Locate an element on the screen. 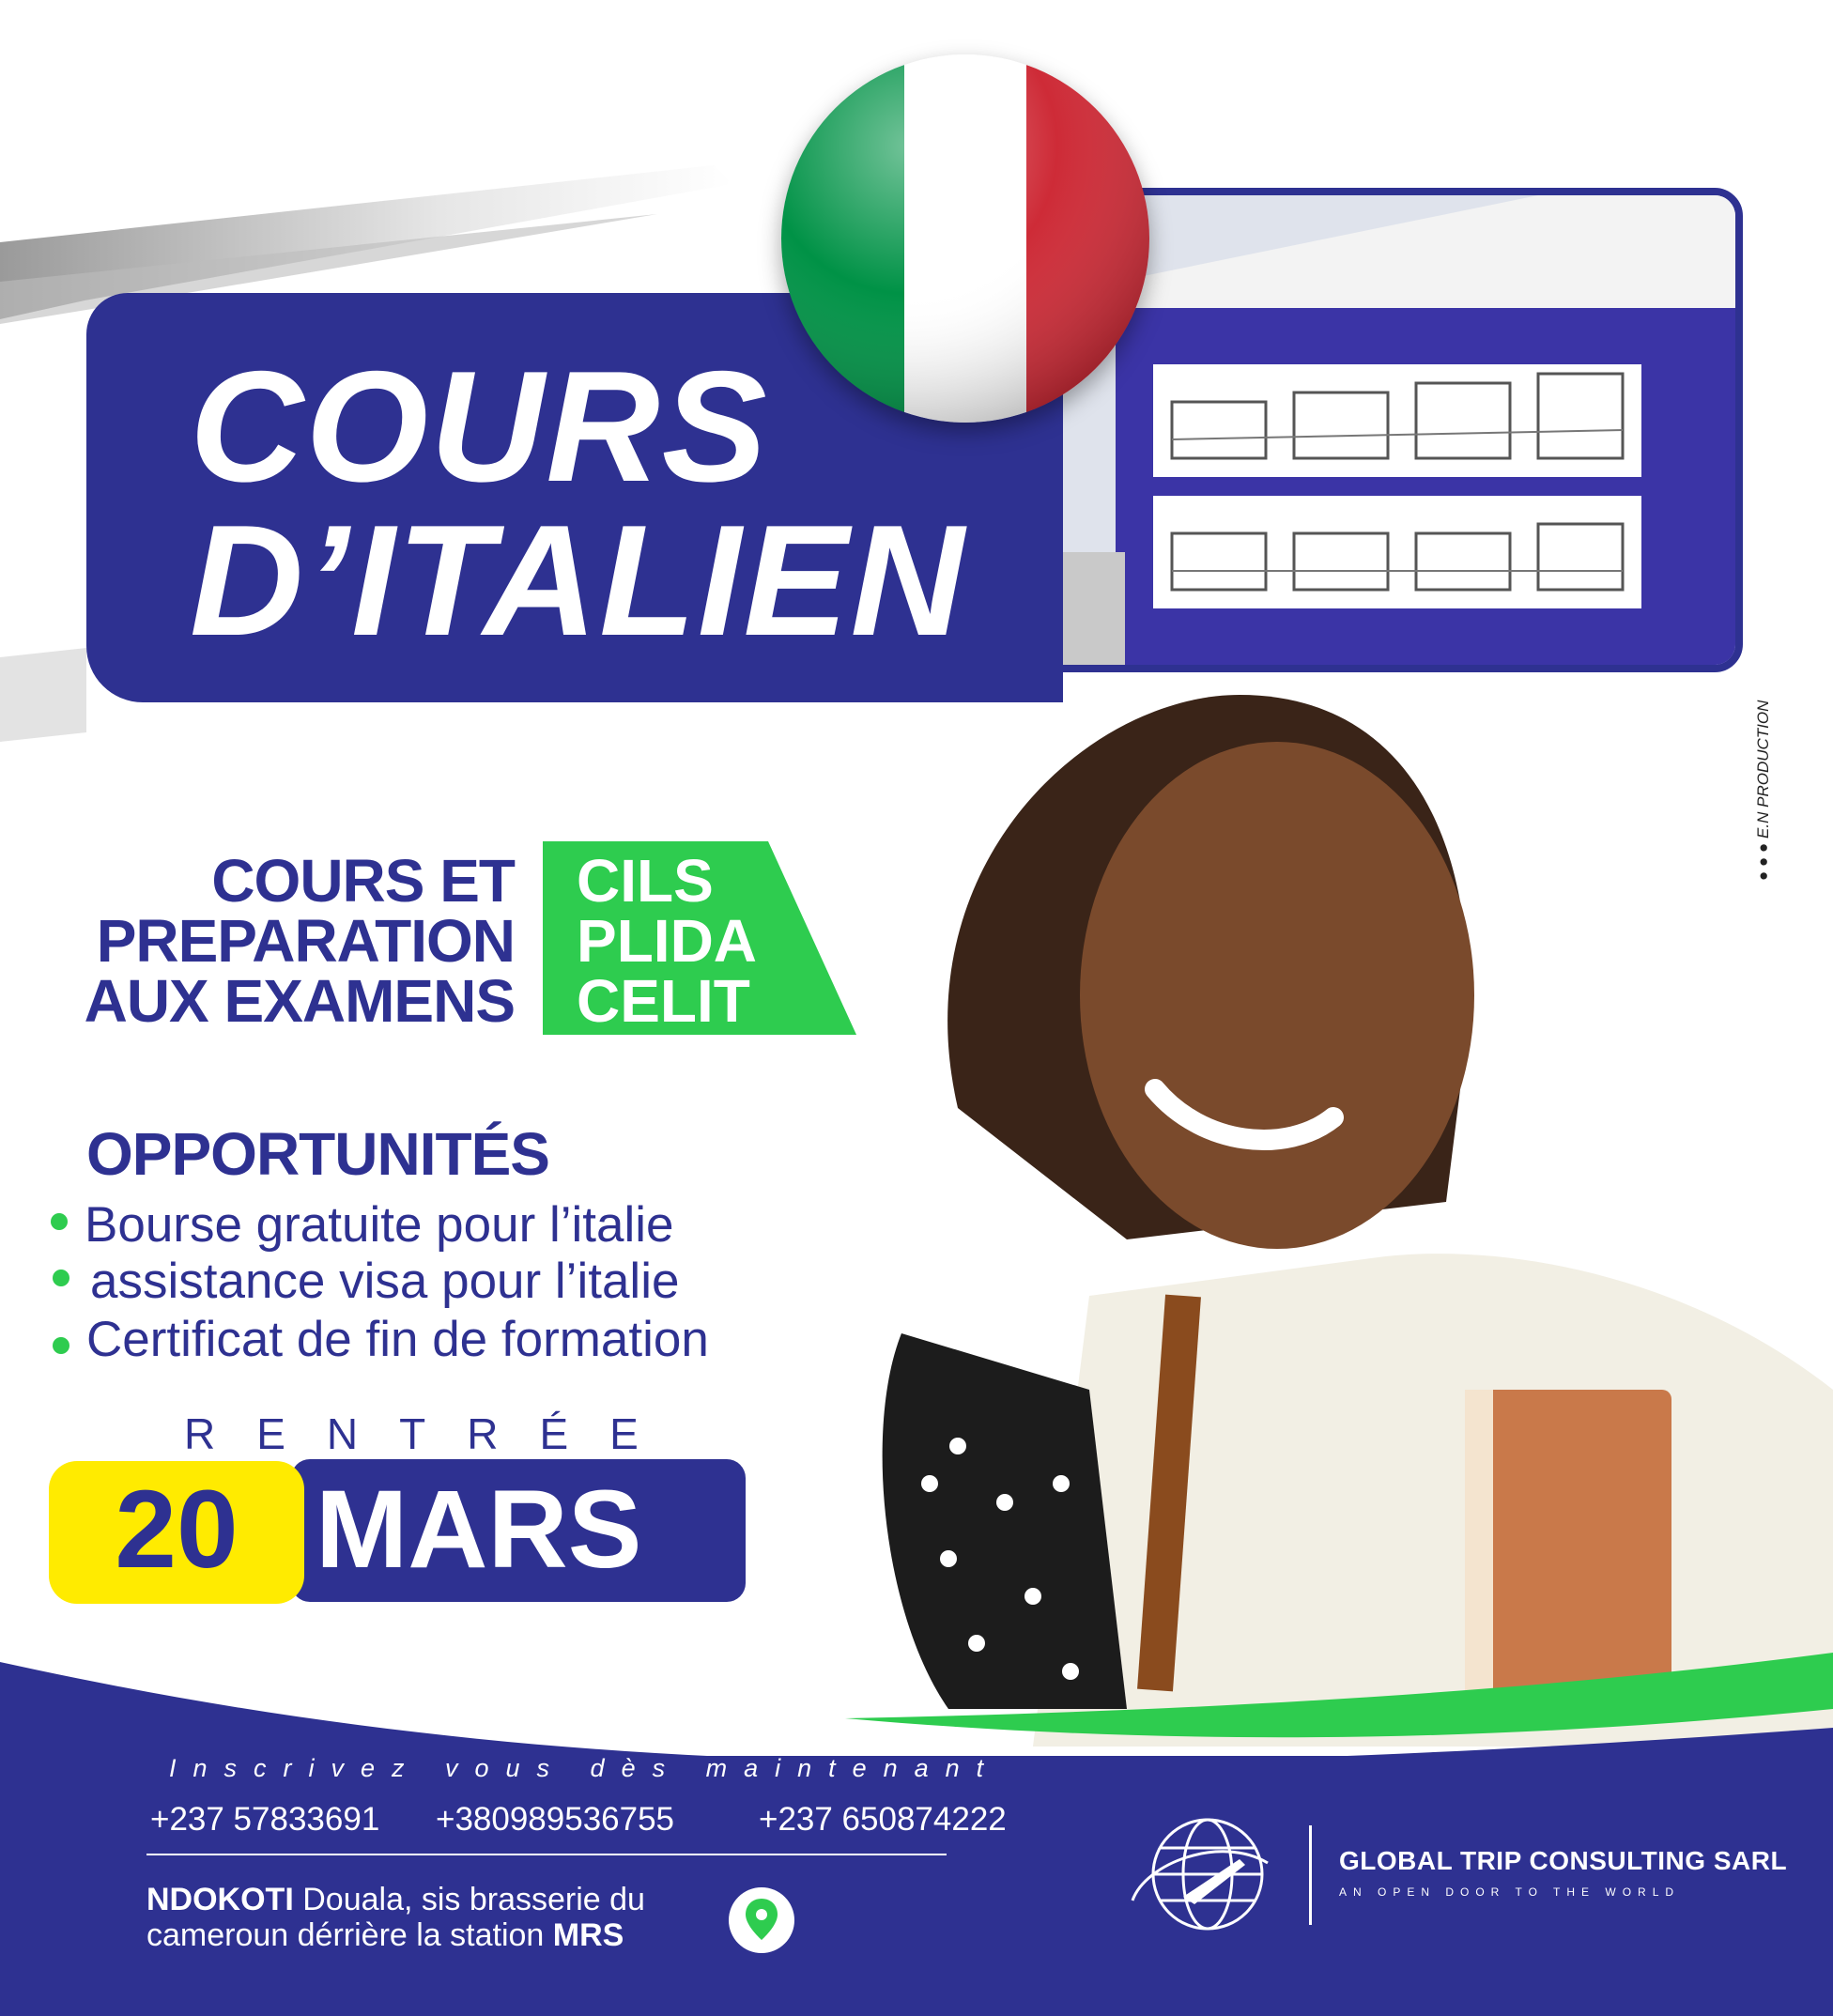 Image resolution: width=1833 pixels, height=2016 pixels. exam-code-celit: CELIT is located at coordinates (663, 1001).